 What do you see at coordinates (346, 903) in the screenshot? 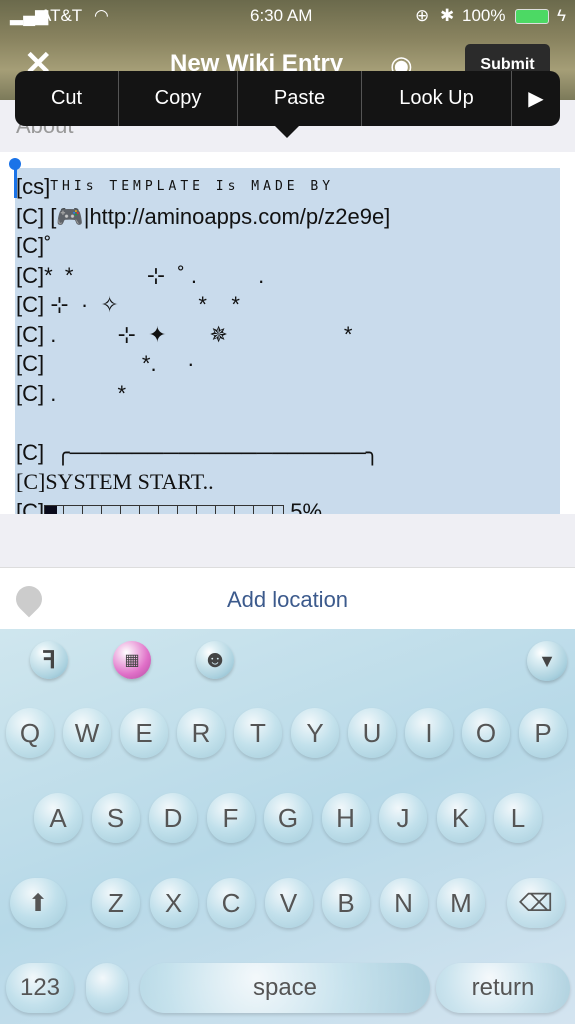
I see `key-b: B` at bounding box center [346, 903].